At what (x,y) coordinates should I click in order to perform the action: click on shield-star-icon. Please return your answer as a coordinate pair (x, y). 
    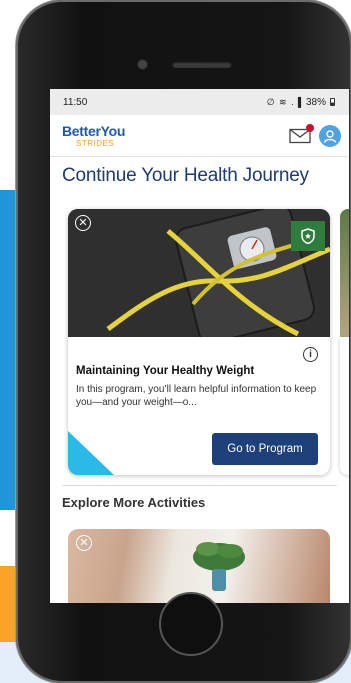
    Looking at the image, I should click on (308, 236).